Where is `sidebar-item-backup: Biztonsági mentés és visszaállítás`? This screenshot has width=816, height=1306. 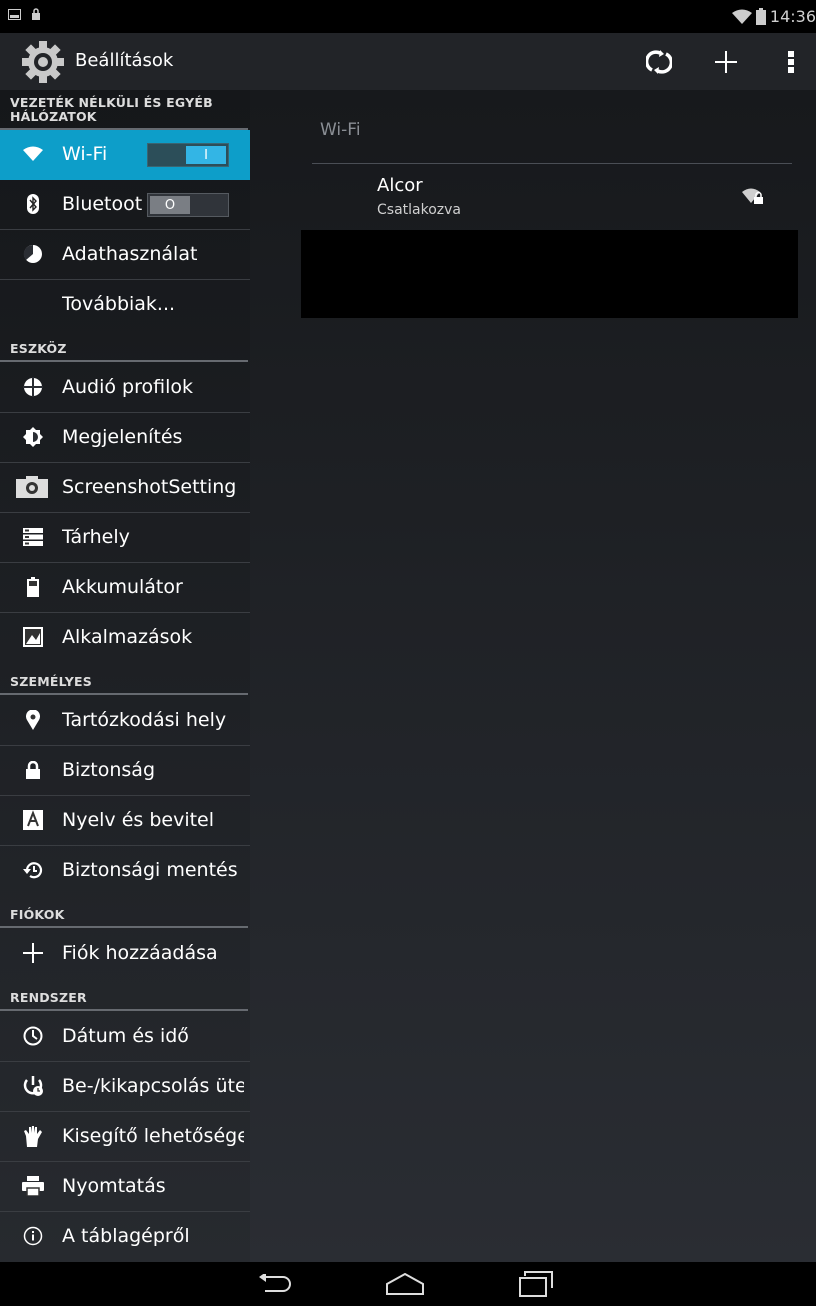
sidebar-item-backup: Biztonsági mentés és visszaállítás is located at coordinates (125, 871).